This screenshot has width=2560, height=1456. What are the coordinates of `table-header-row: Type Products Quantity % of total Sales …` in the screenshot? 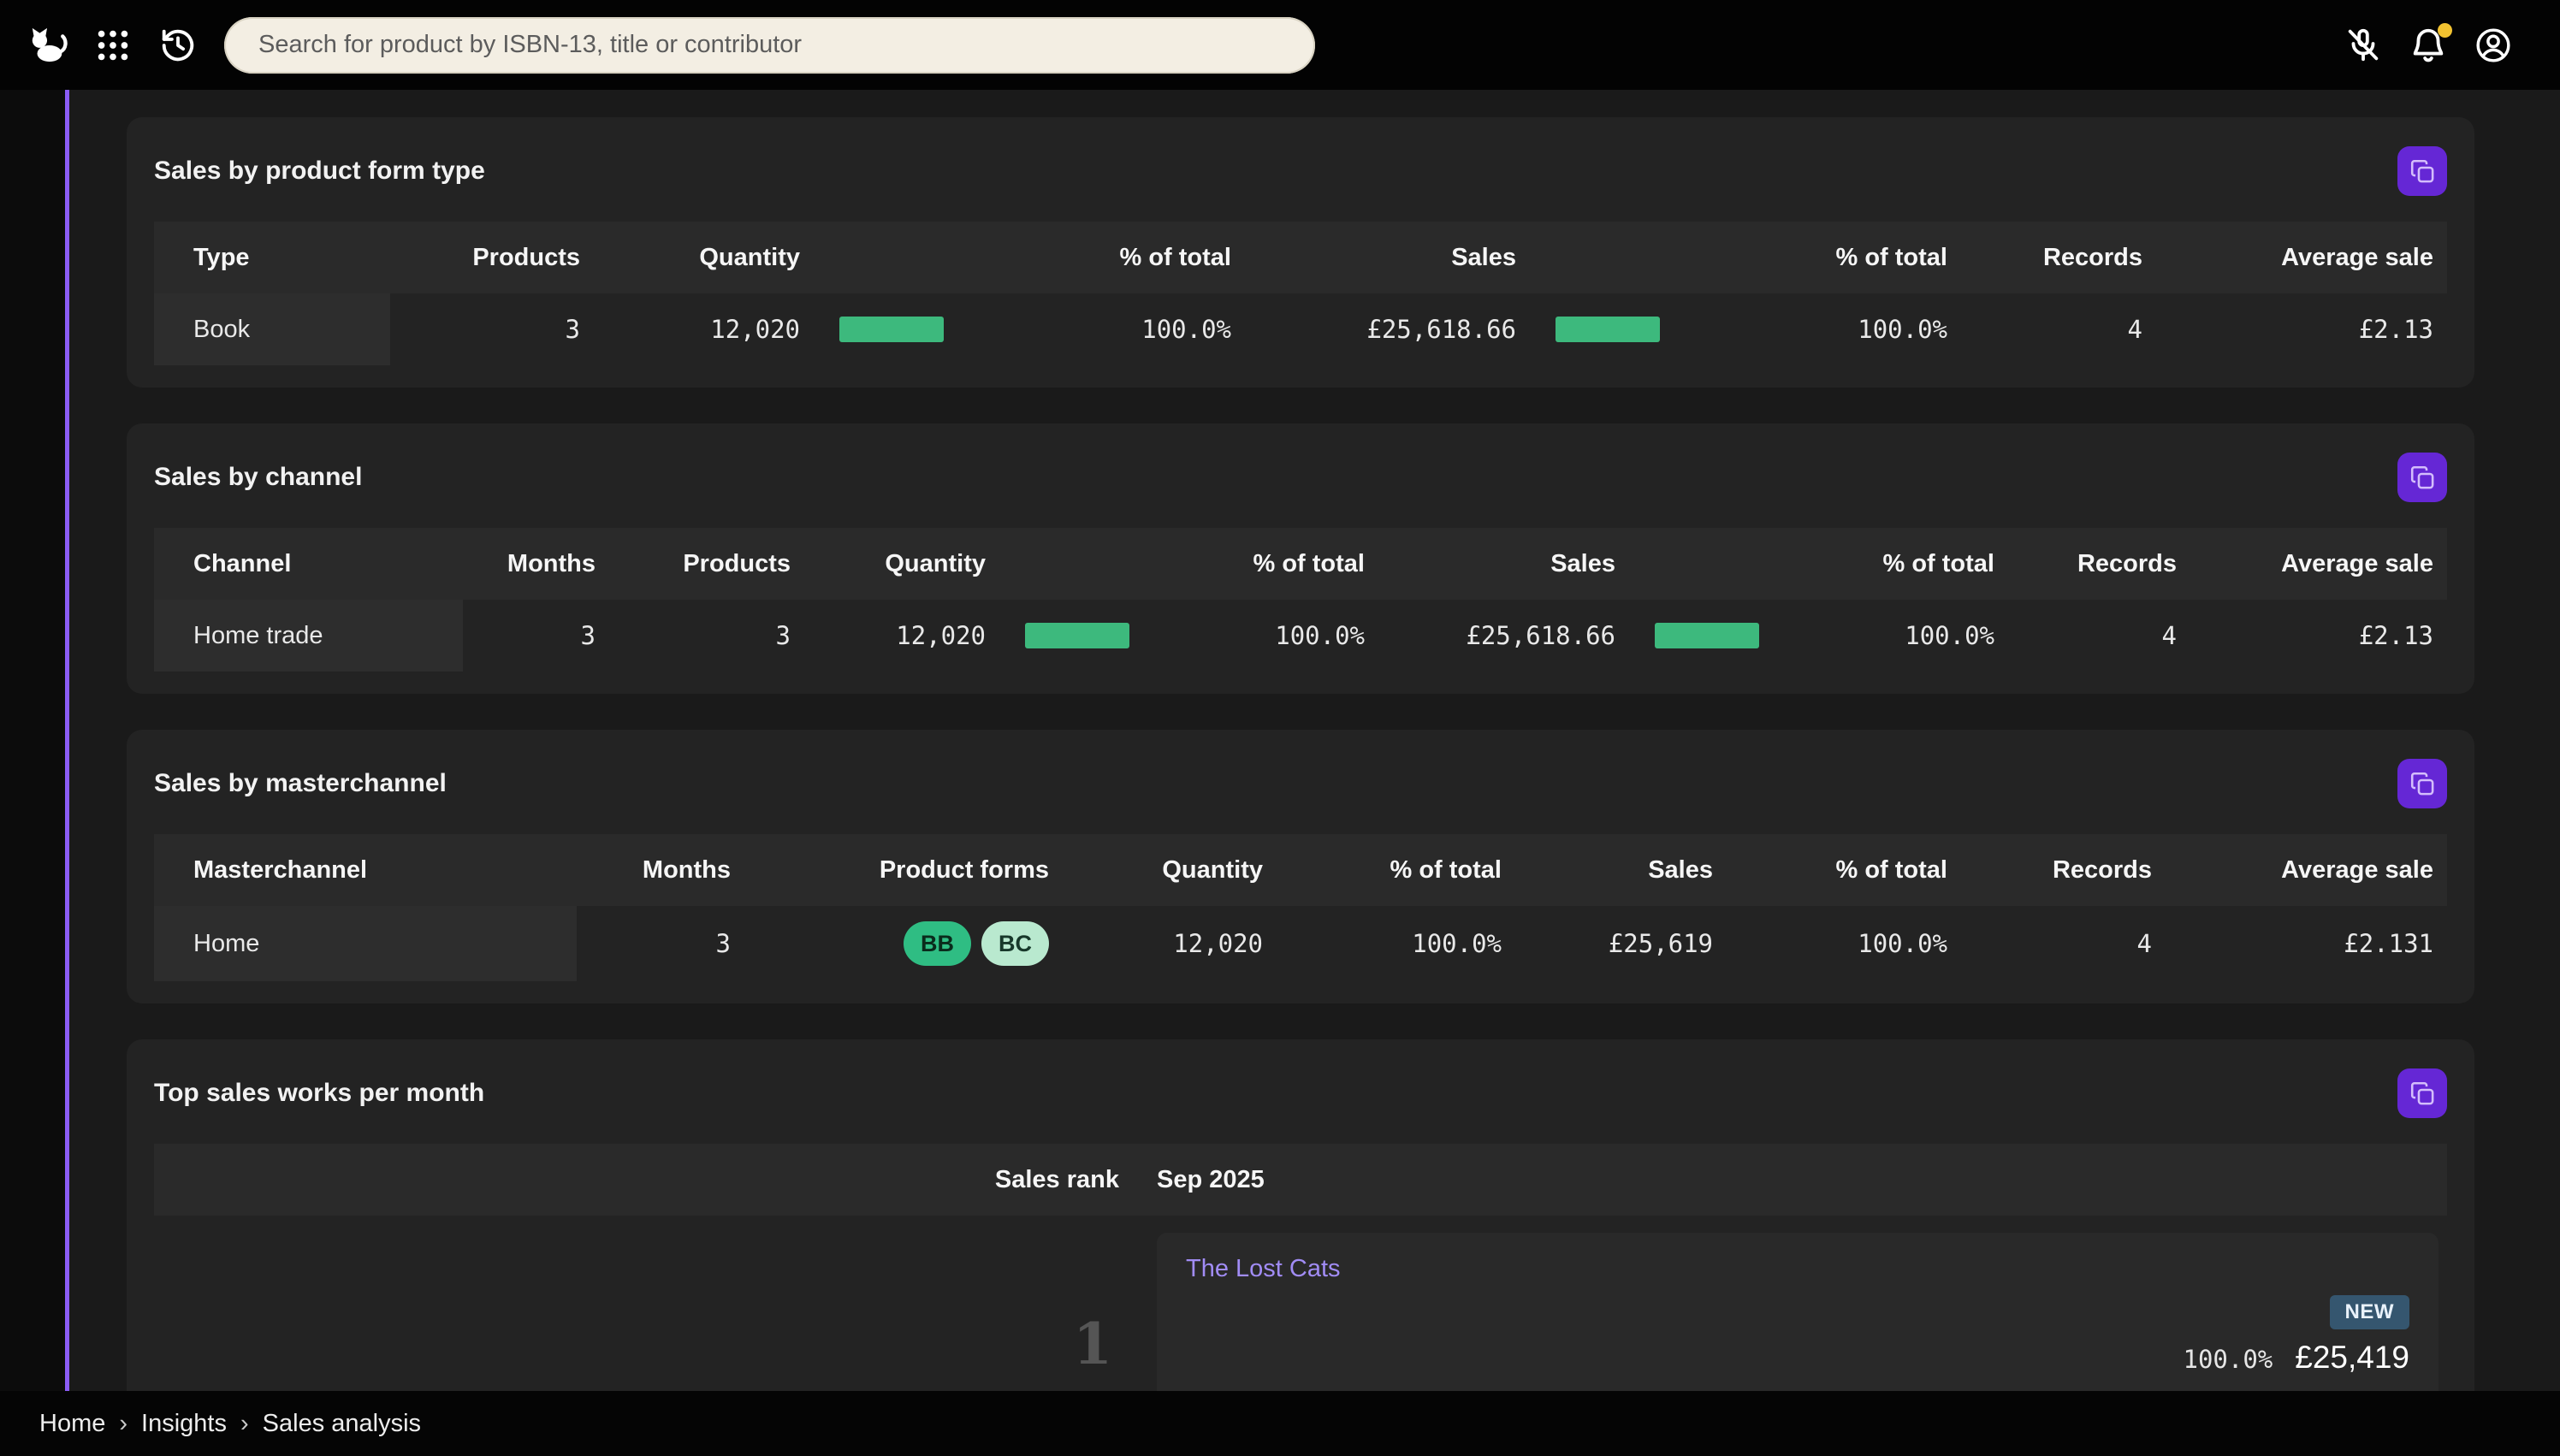 It's located at (1300, 257).